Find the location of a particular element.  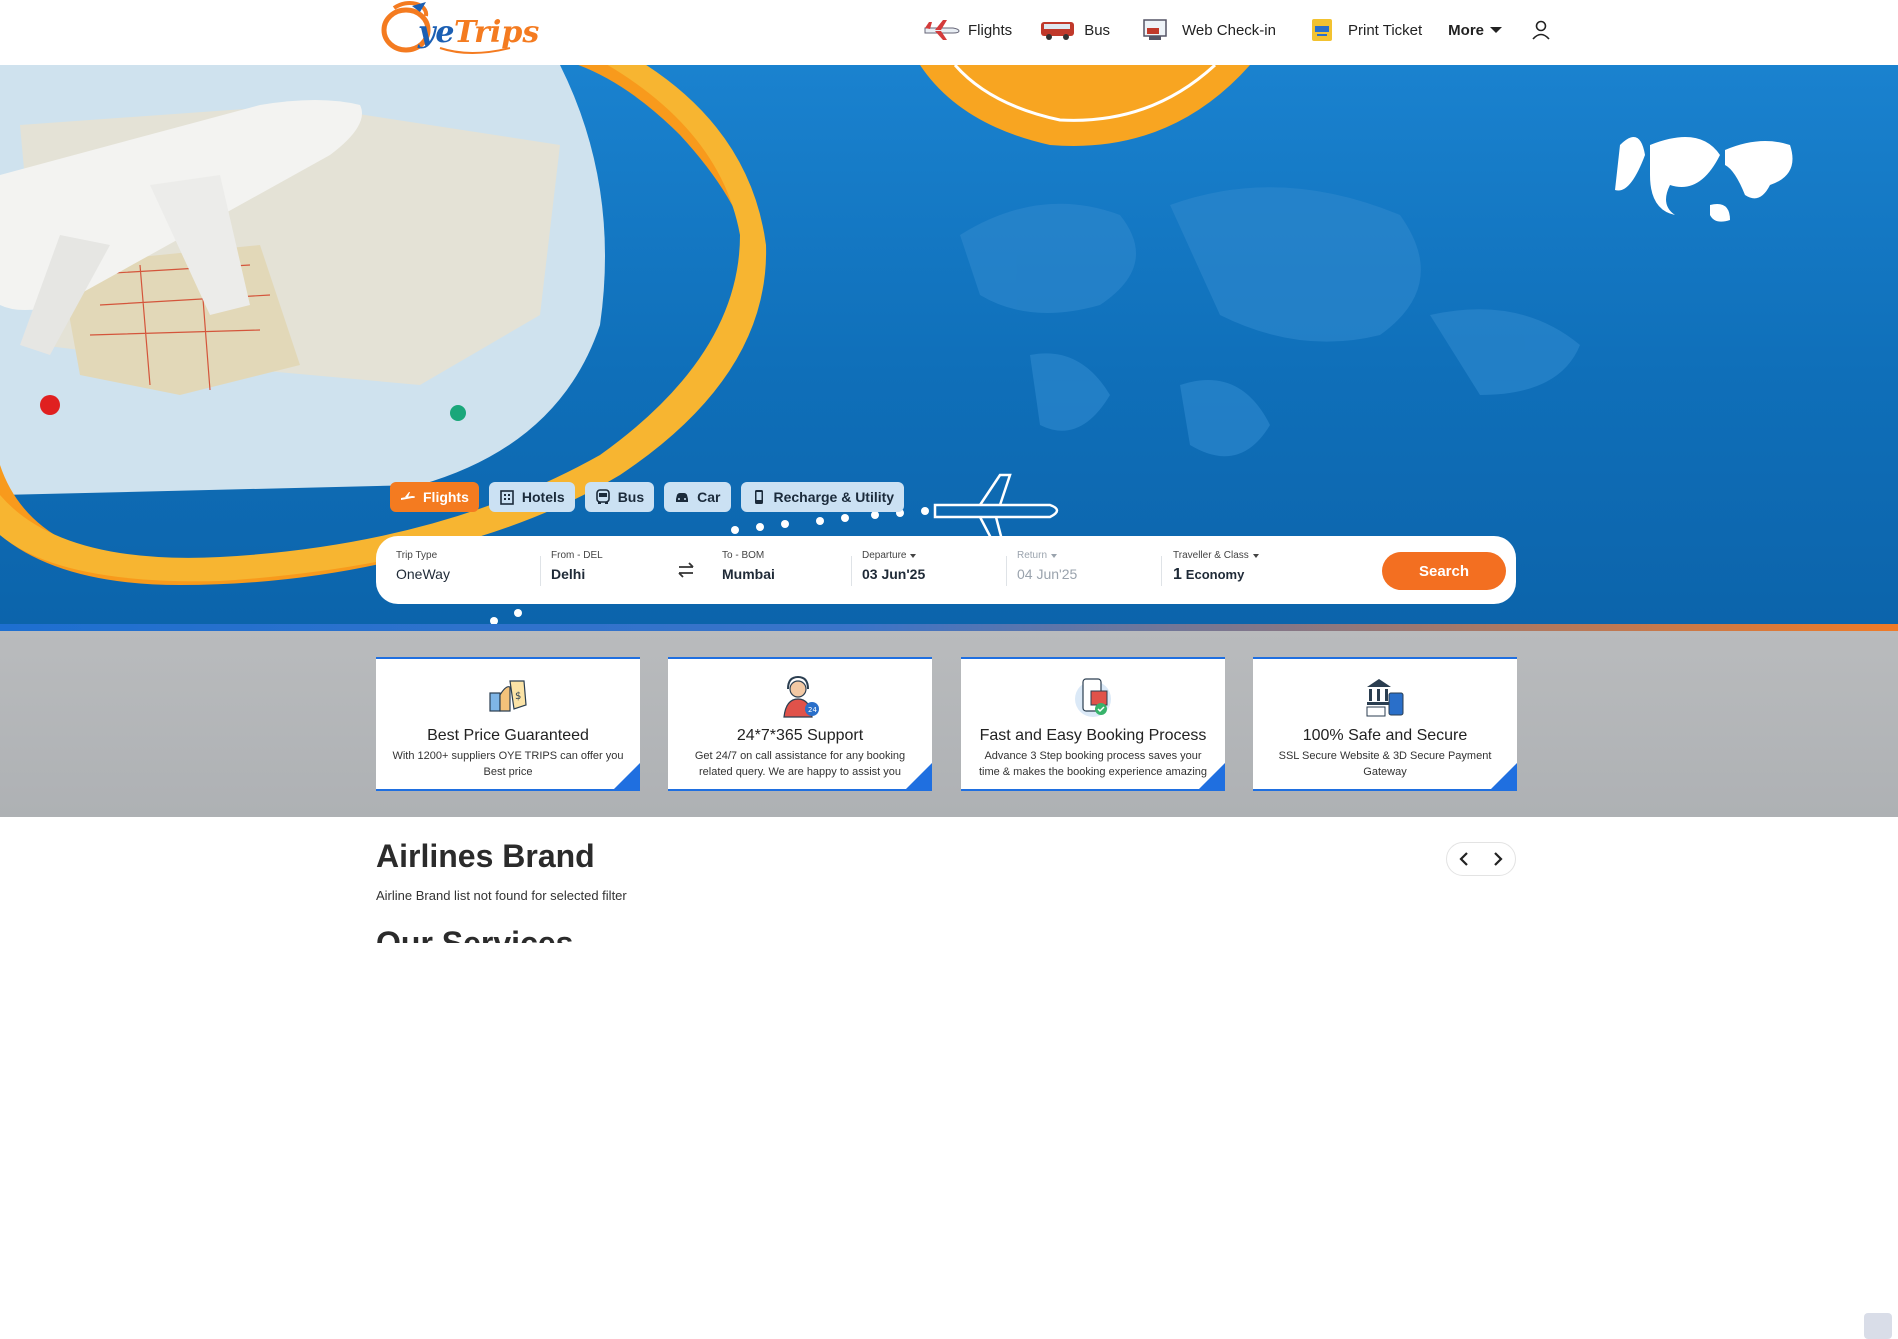

secure-bank-icon is located at coordinates (1385, 698).